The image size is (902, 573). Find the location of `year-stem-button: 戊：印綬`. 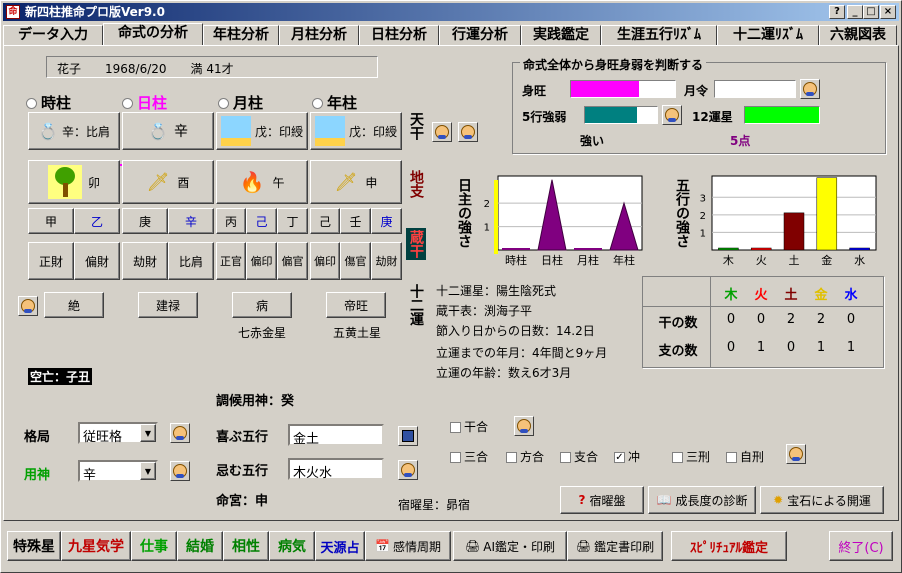

year-stem-button: 戊：印綬 is located at coordinates (356, 131).